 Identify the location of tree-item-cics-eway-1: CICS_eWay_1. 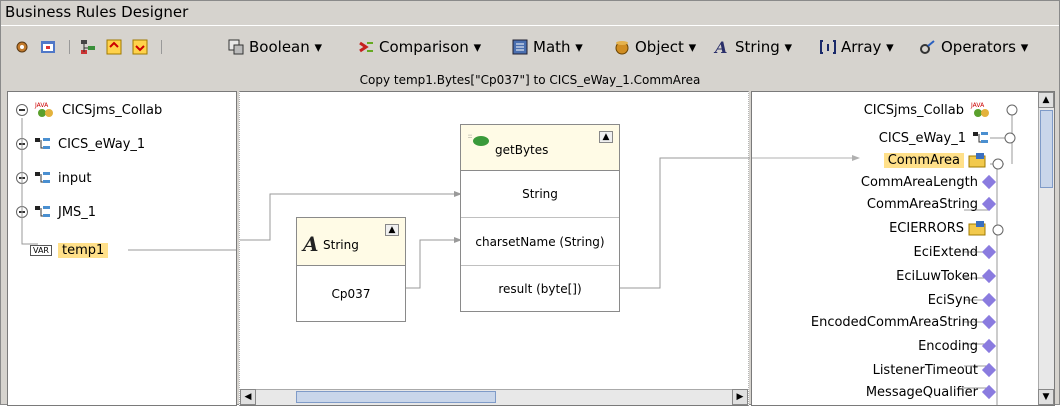
(934, 138).